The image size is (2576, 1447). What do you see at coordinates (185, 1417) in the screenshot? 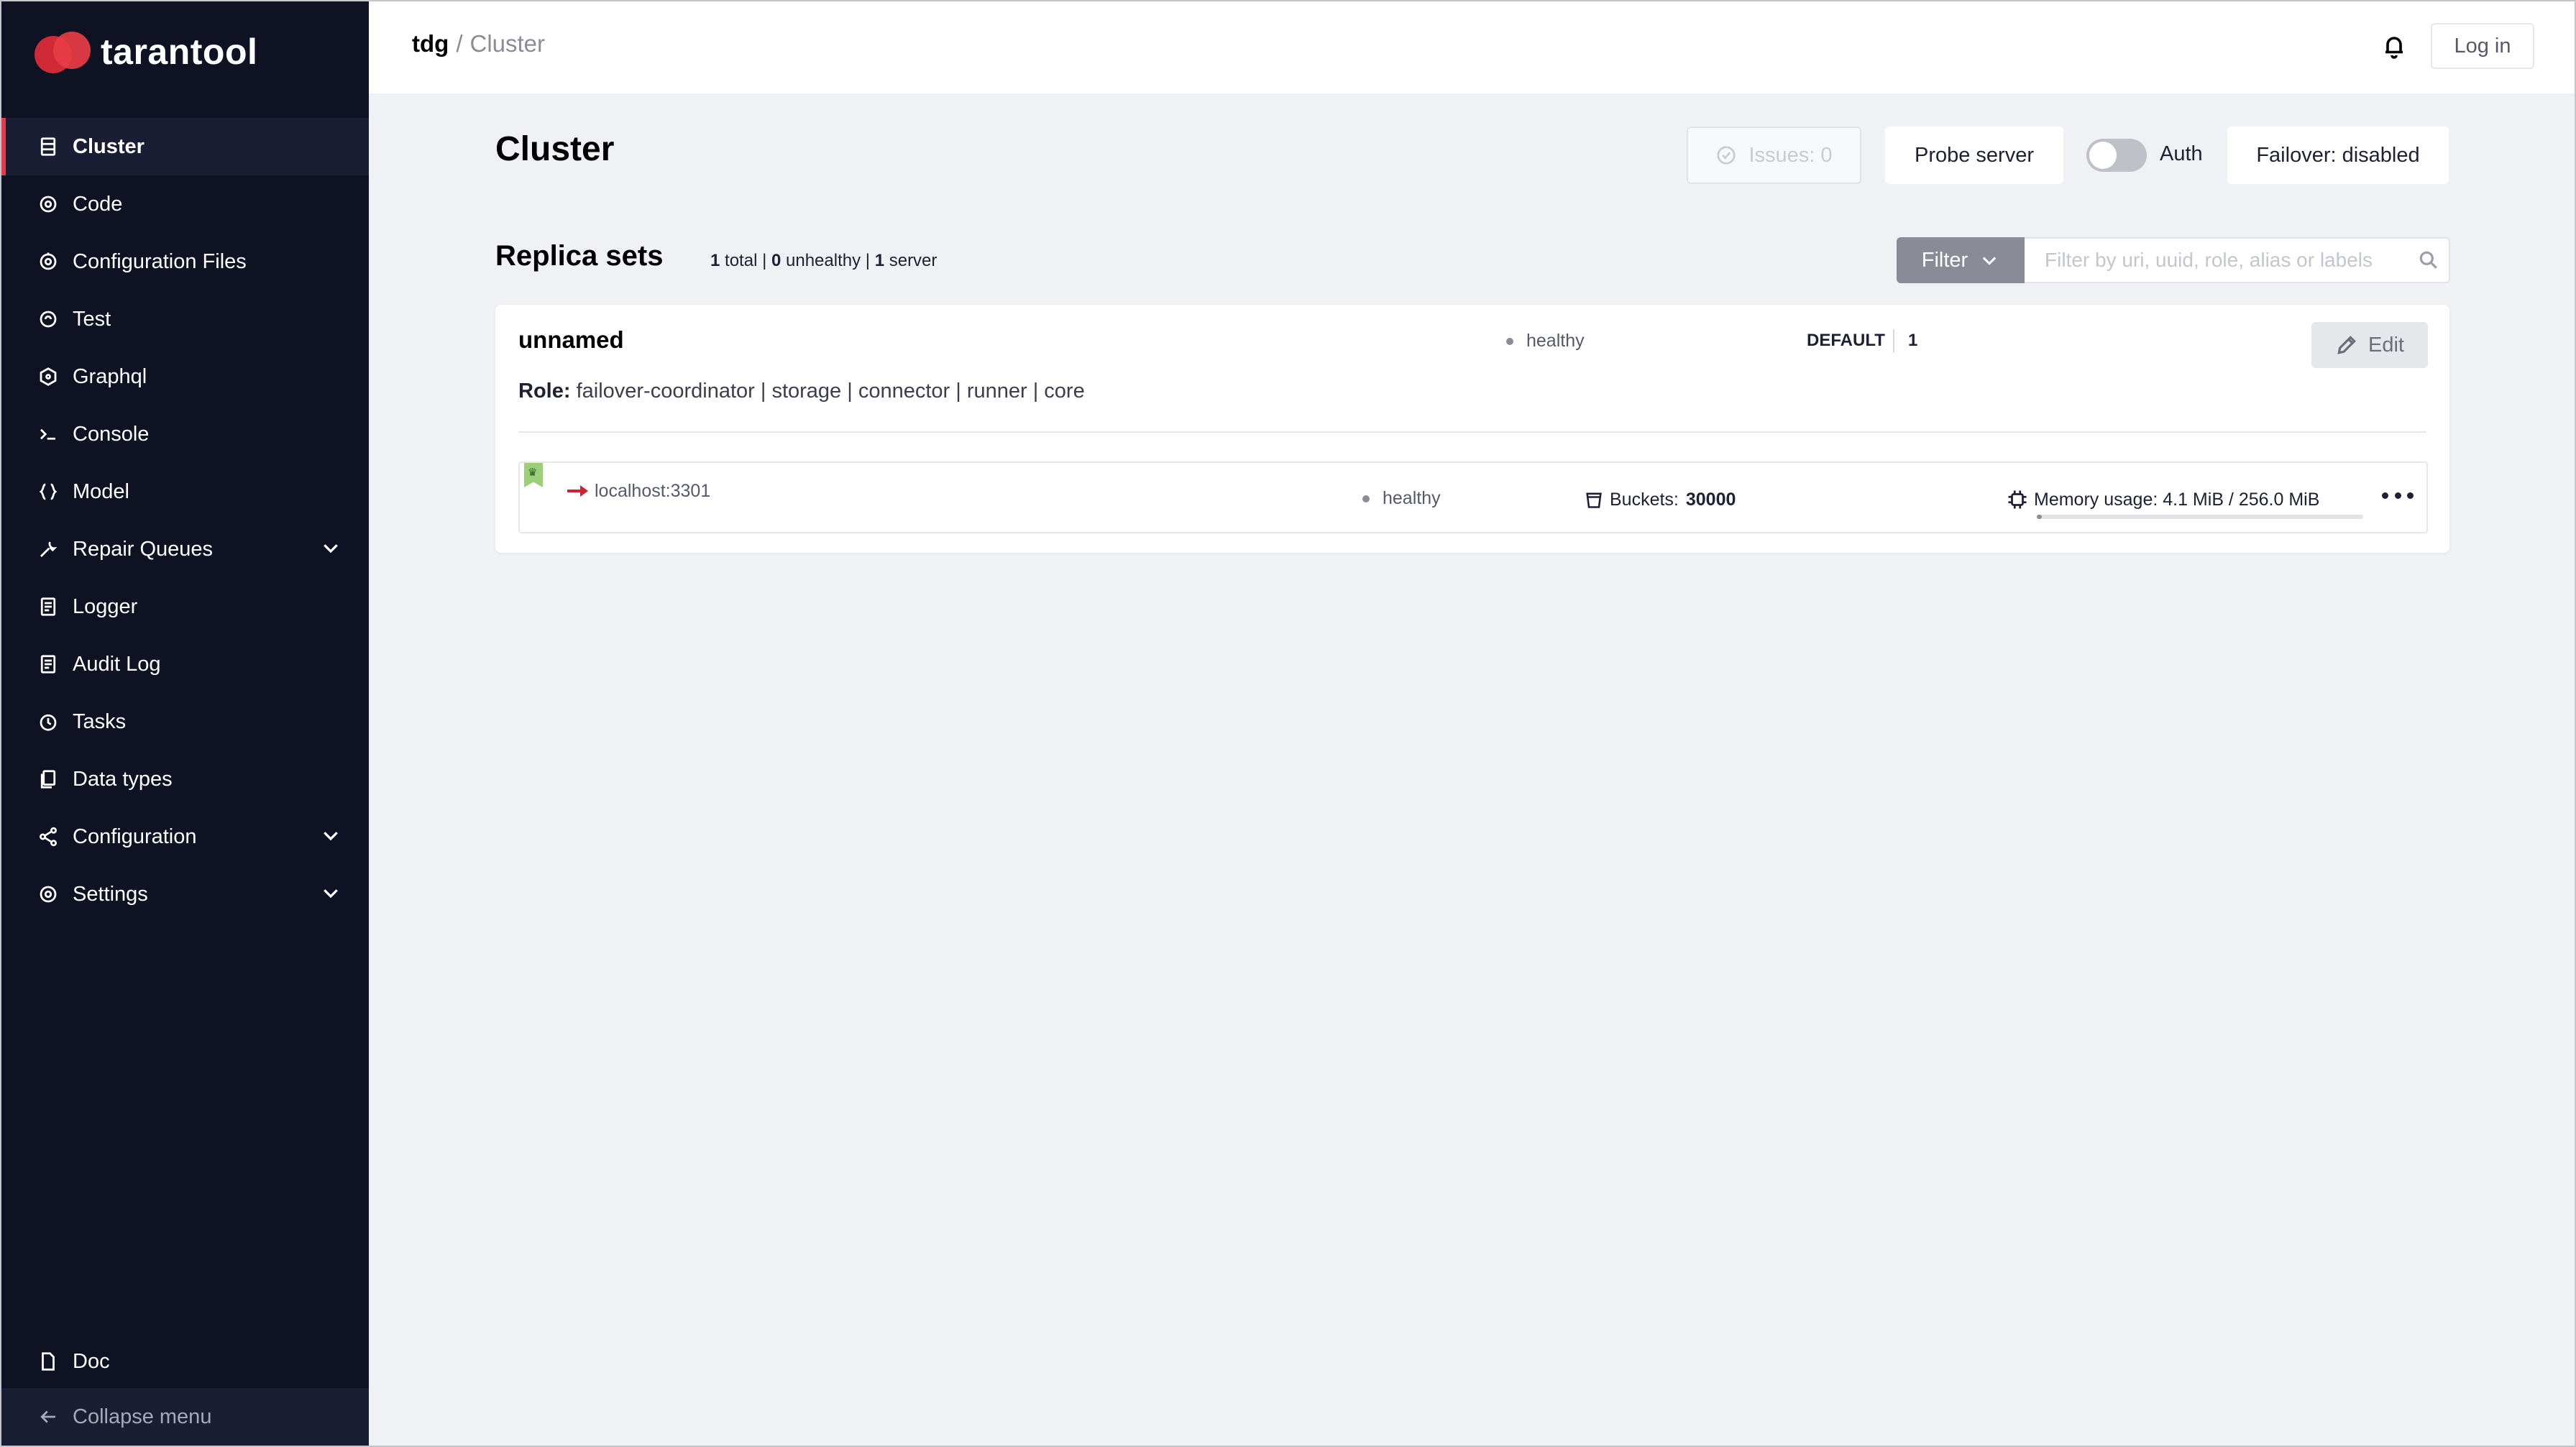
I see `collapse-menu-button: Collapse menu` at bounding box center [185, 1417].